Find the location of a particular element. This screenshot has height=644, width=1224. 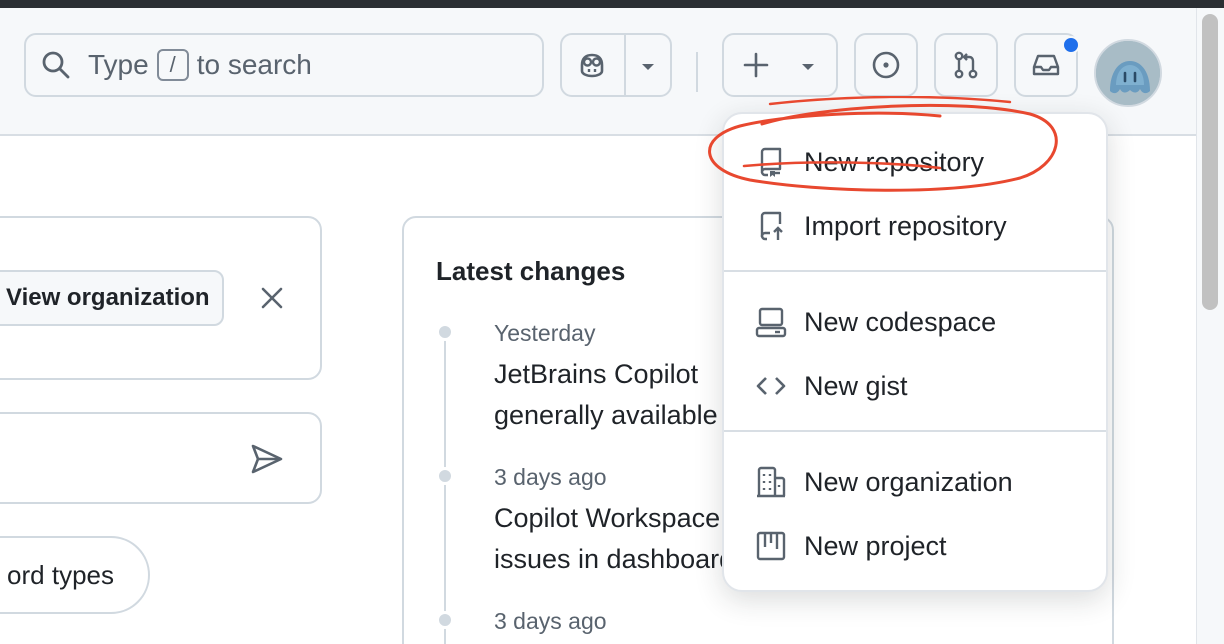

change-title-line1: JetBrains Copilot is located at coordinates (609, 374).